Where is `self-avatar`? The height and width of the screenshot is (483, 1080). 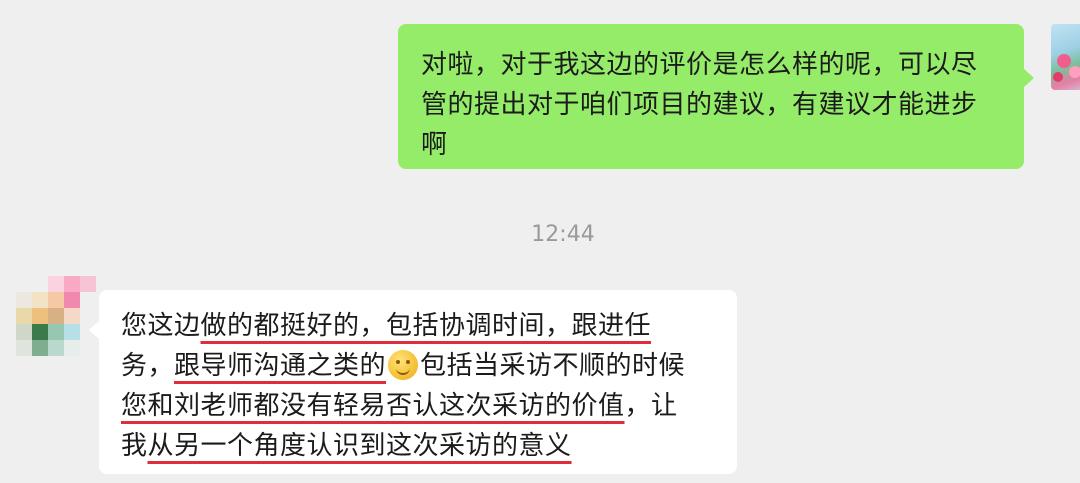 self-avatar is located at coordinates (1065, 57).